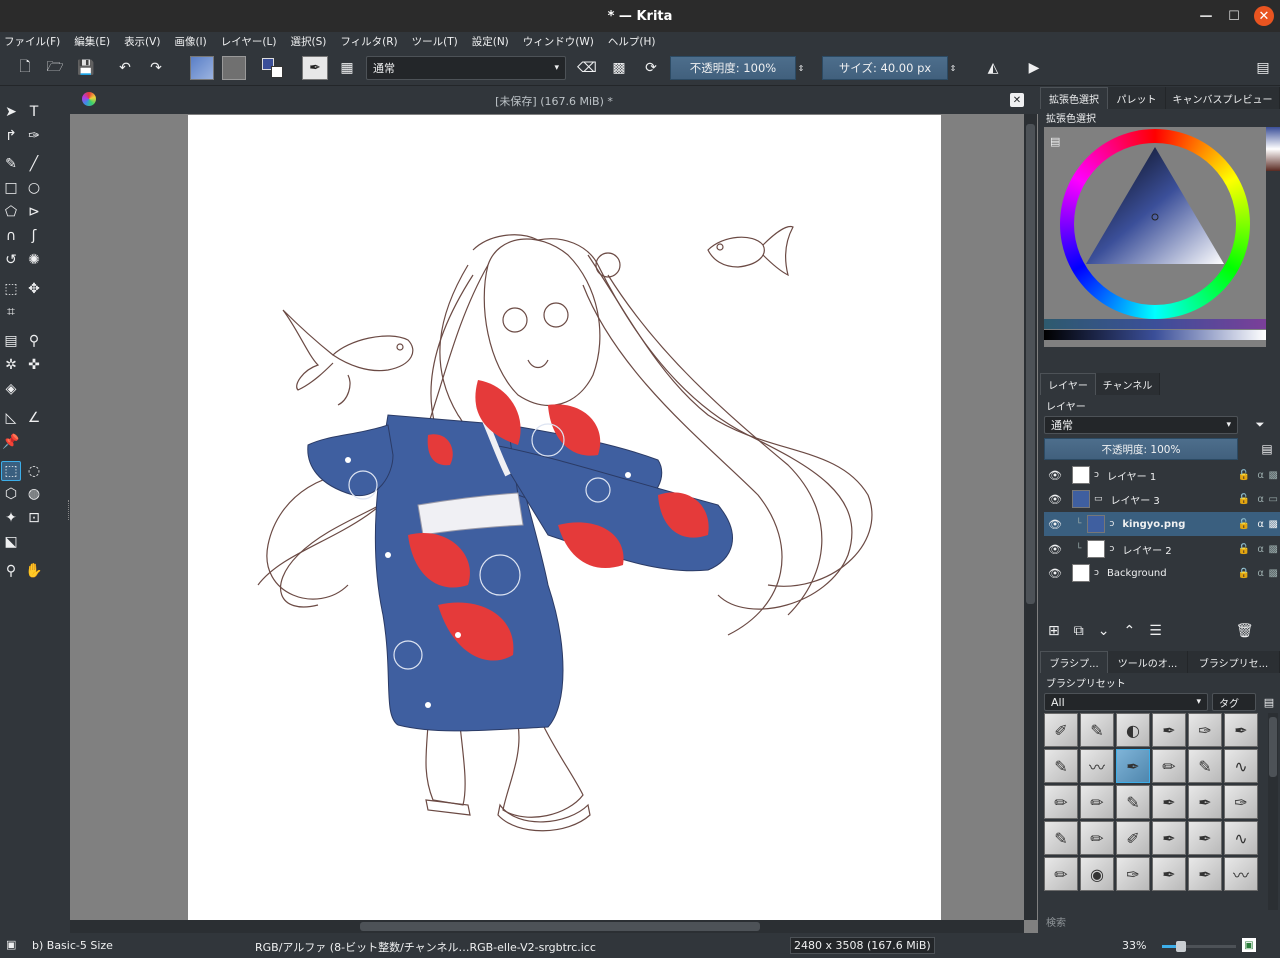 The image size is (1280, 958). I want to click on magnetic-selection-icon: ⬕, so click(11, 542).